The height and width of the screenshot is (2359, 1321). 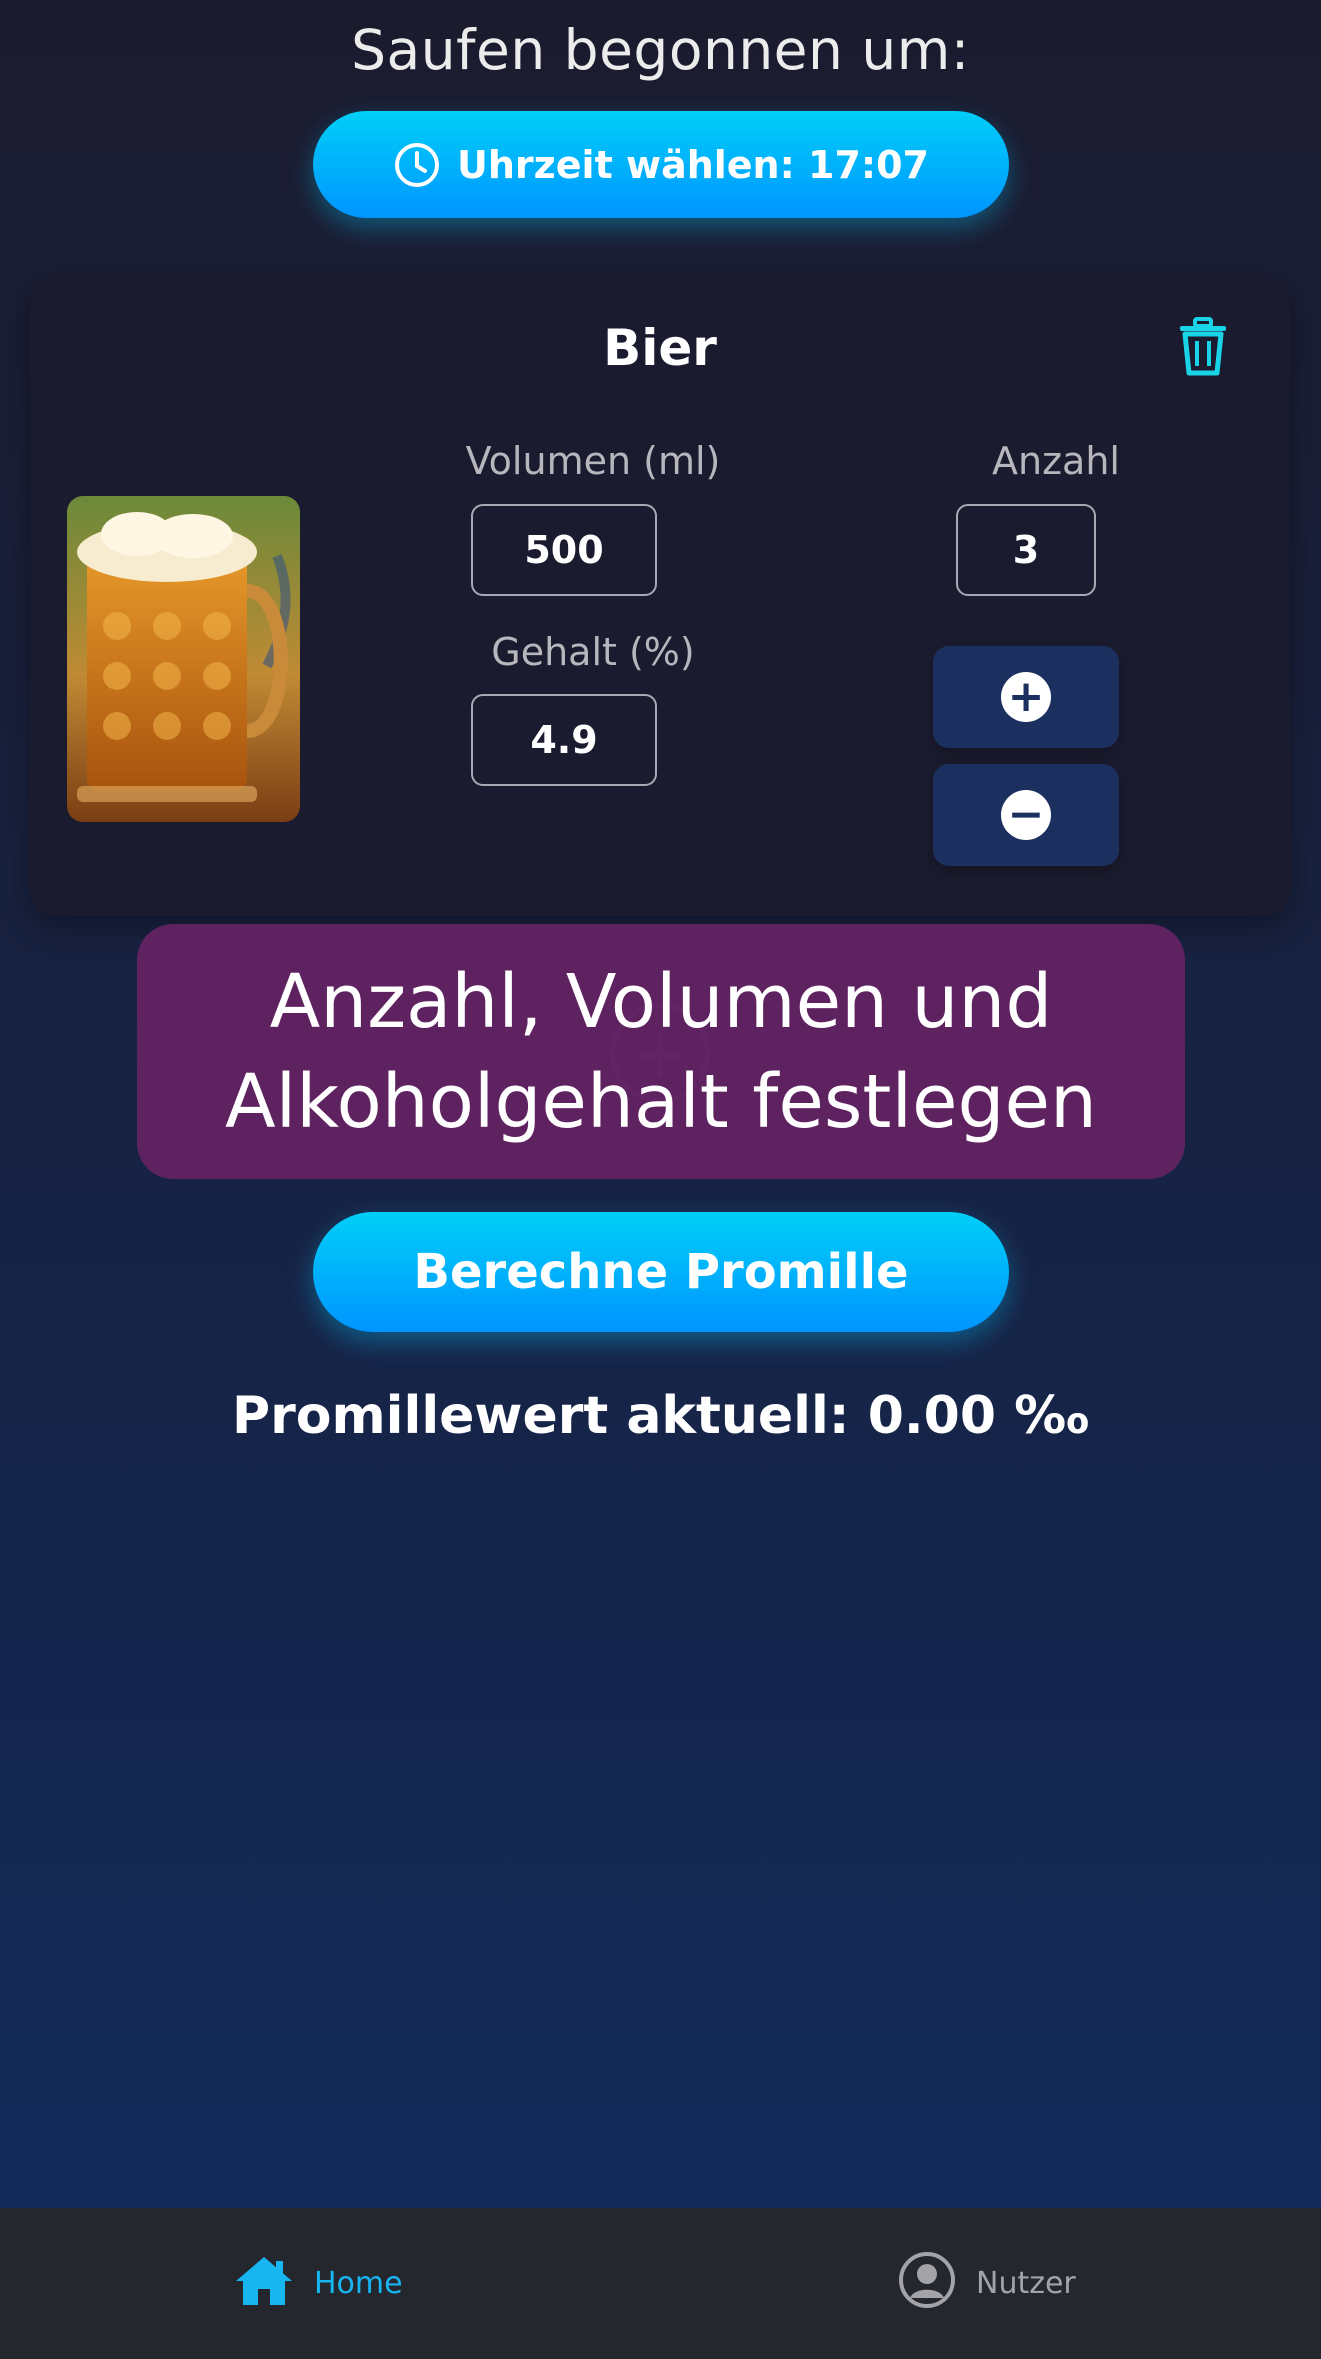 What do you see at coordinates (1026, 2283) in the screenshot?
I see `nav-user-label: Nutzer` at bounding box center [1026, 2283].